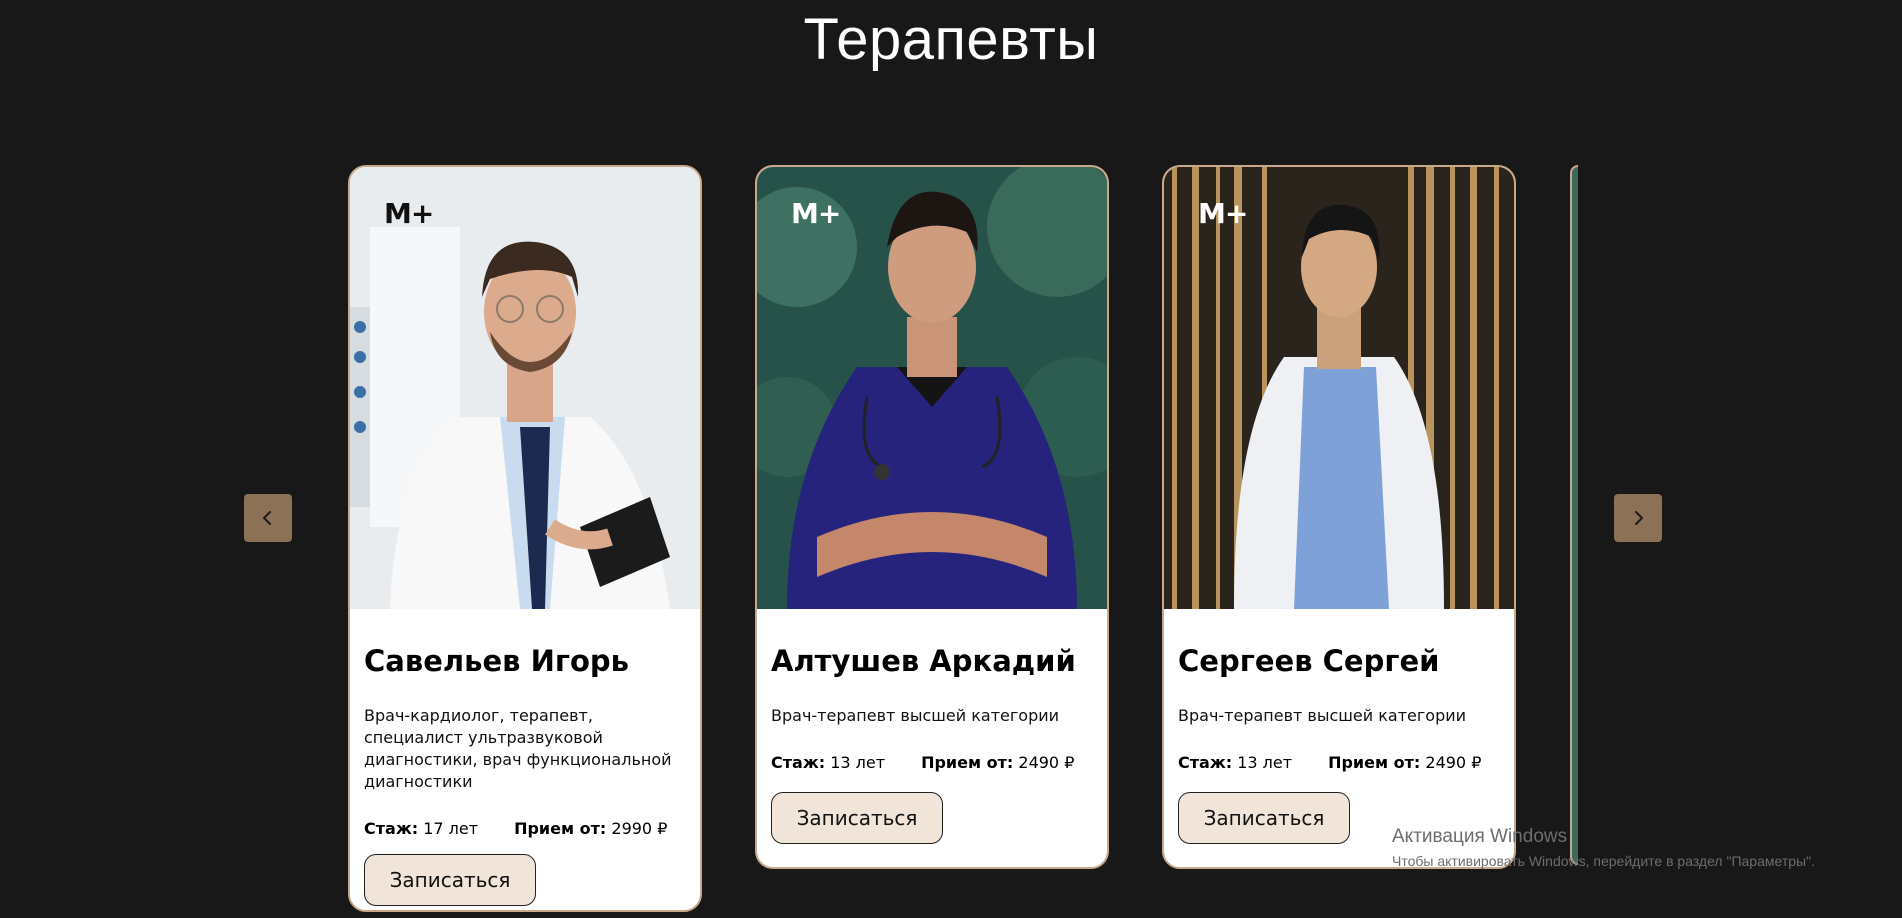 The height and width of the screenshot is (918, 1902). Describe the element at coordinates (497, 661) in the screenshot. I see `doctor-name: Савельев Игорь` at that location.